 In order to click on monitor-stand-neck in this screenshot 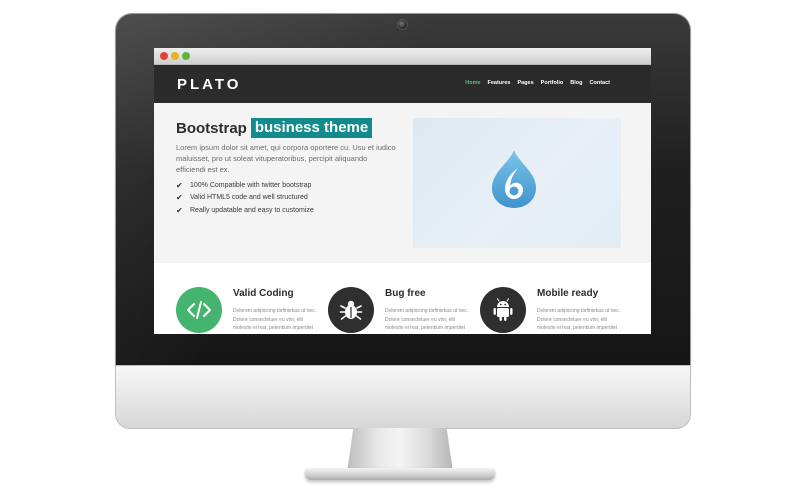, I will do `click(400, 450)`.